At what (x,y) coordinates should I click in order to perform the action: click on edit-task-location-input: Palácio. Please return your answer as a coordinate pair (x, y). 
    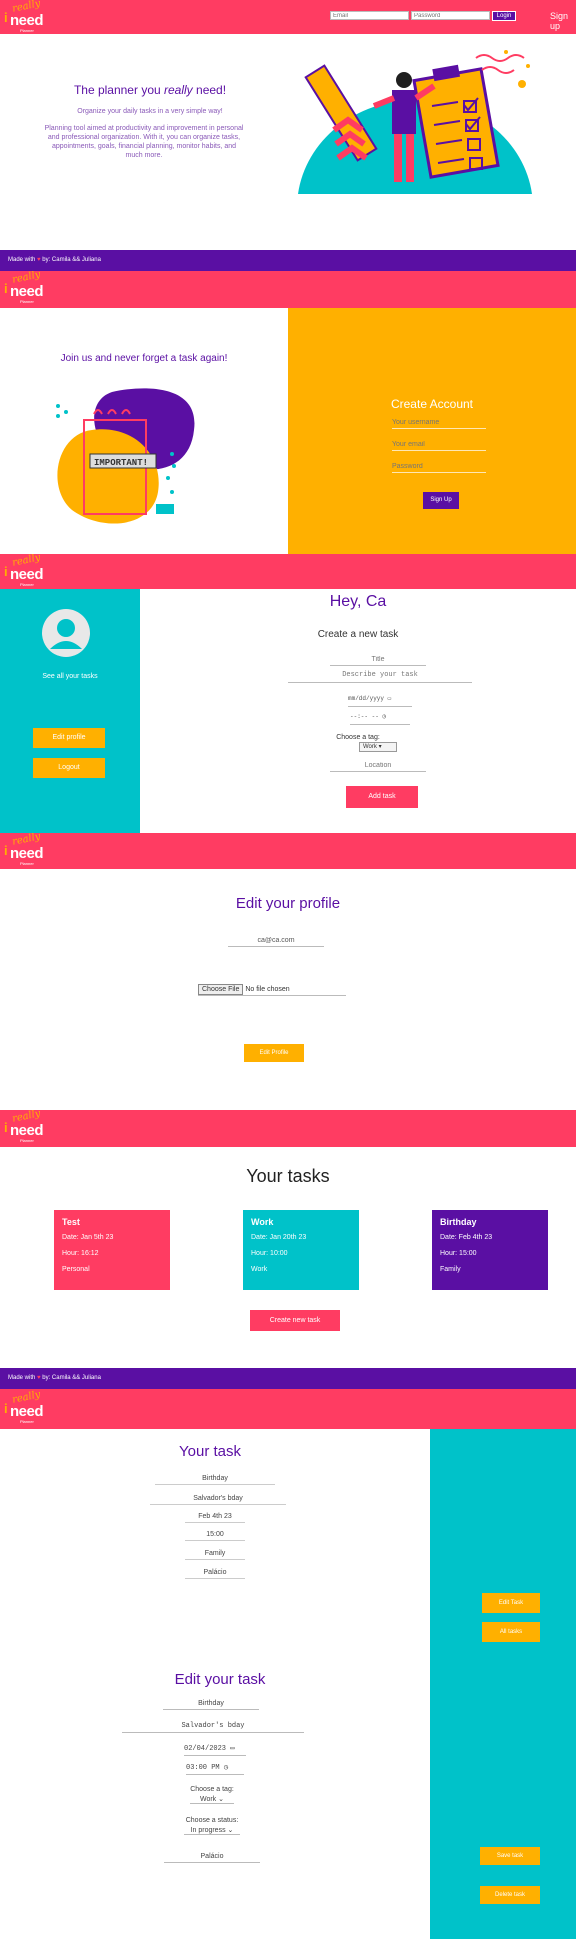
    Looking at the image, I should click on (212, 1858).